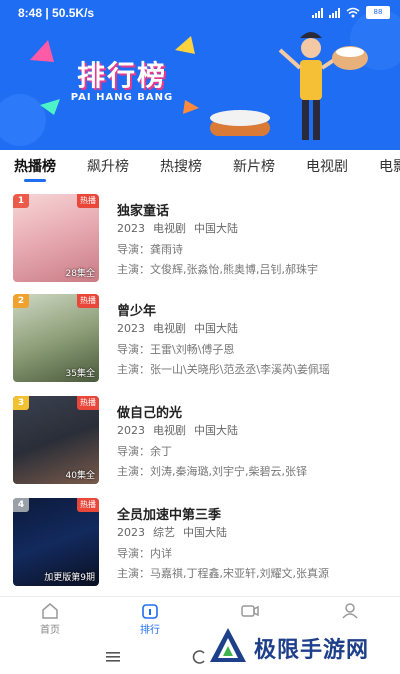  I want to click on battery-icon: 88, so click(378, 12).